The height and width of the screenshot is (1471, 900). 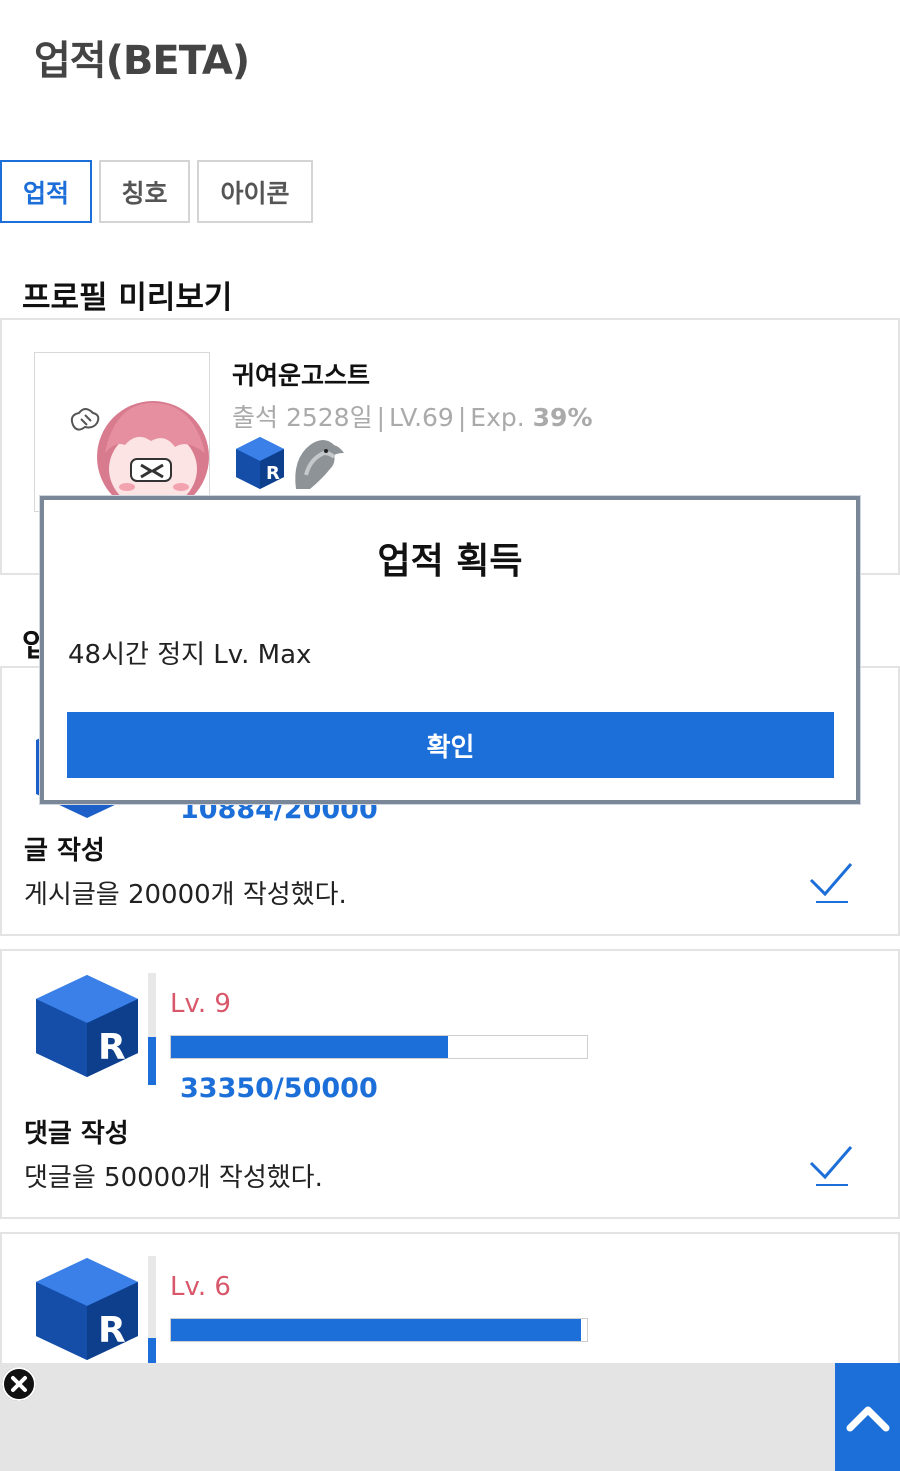 What do you see at coordinates (144, 191) in the screenshot?
I see `tab-titles: 칭호` at bounding box center [144, 191].